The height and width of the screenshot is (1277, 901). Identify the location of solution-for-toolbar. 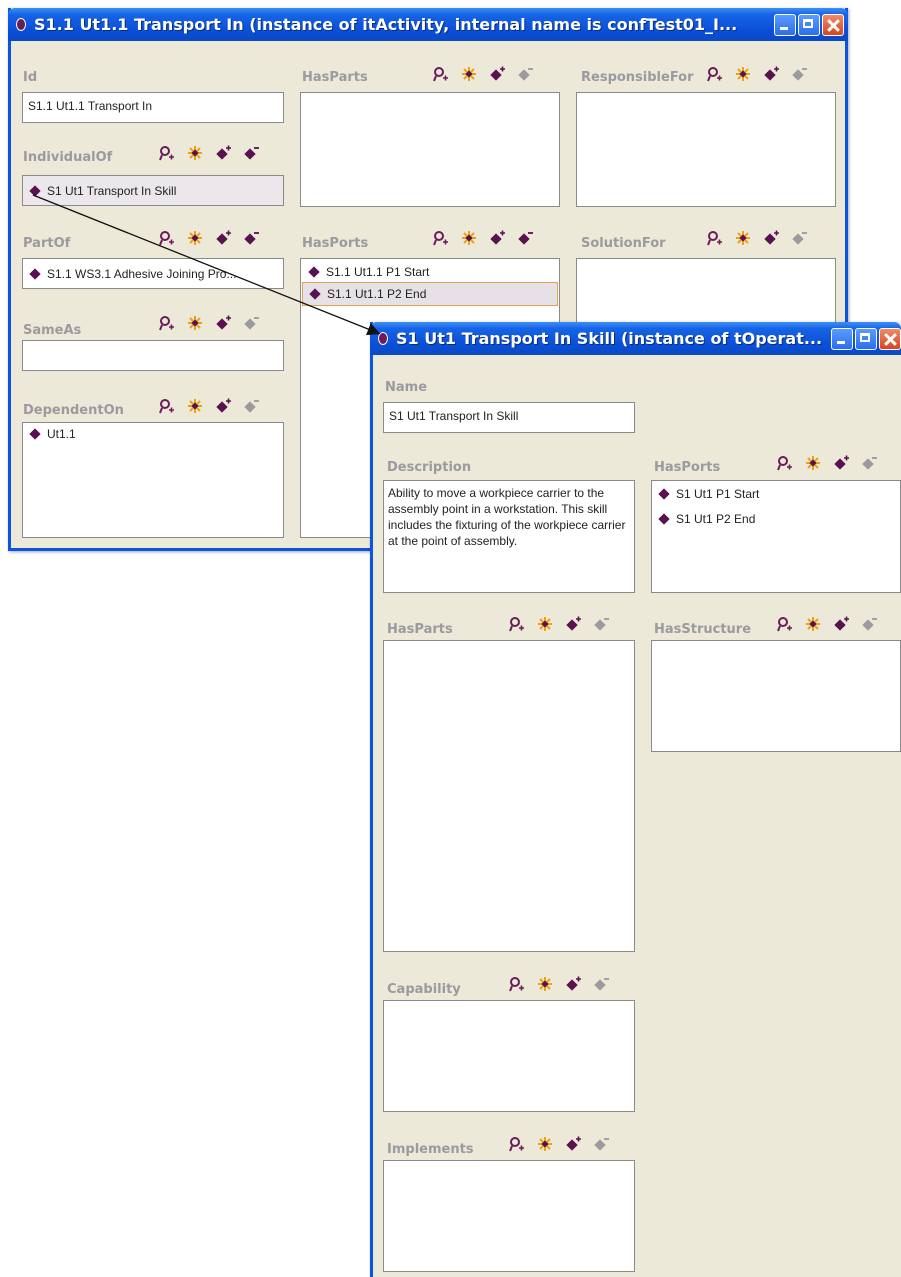
(757, 238).